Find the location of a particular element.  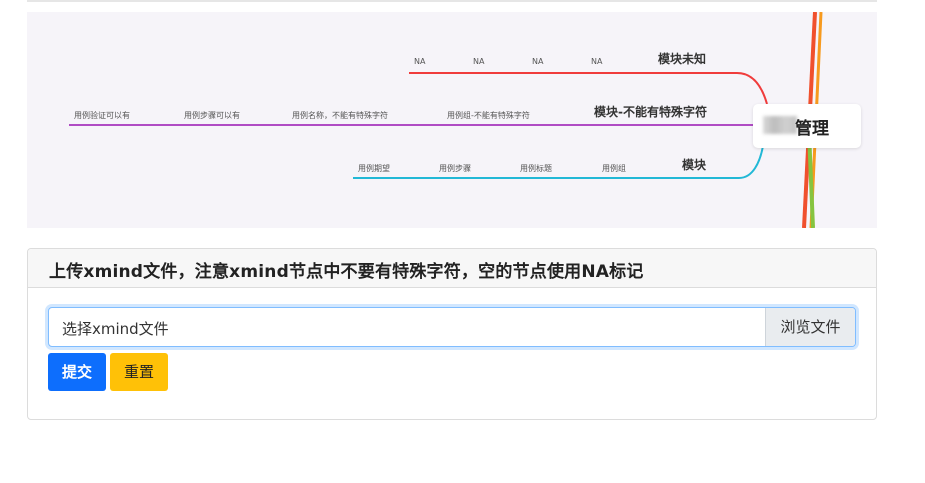

root-node-label: 管理 is located at coordinates (812, 129).